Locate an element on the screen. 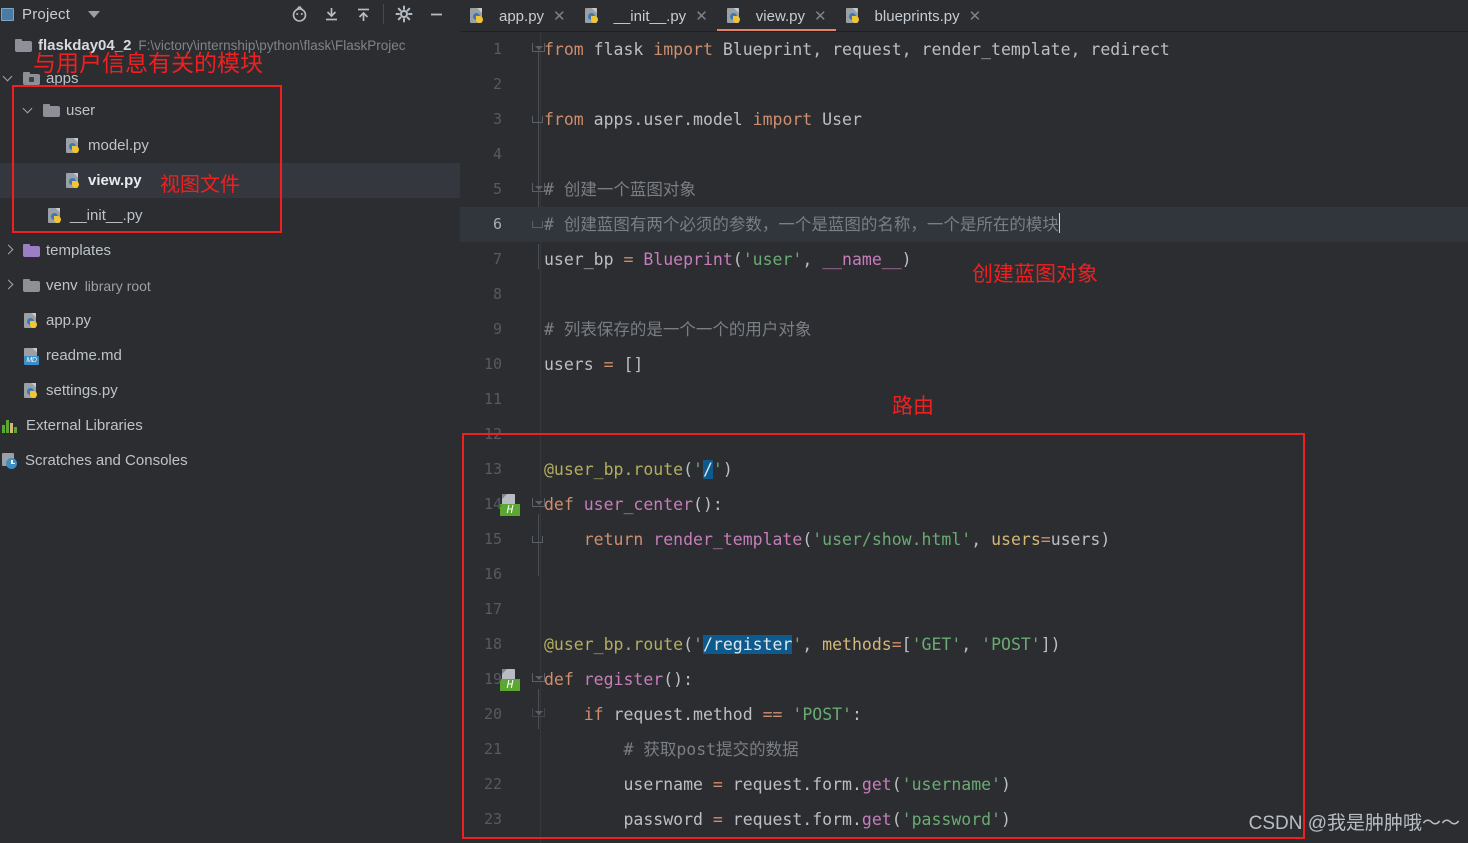 The width and height of the screenshot is (1468, 843). code-line: 7 user_bp = Blueprint('user', __name__) is located at coordinates (964, 259).